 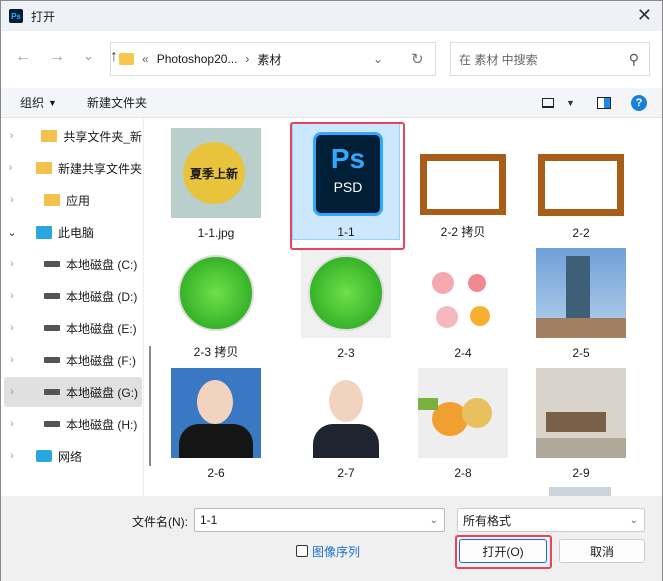 I want to click on nav-item-drive-g: › 本地磁盘 (G:), so click(x=73, y=392).